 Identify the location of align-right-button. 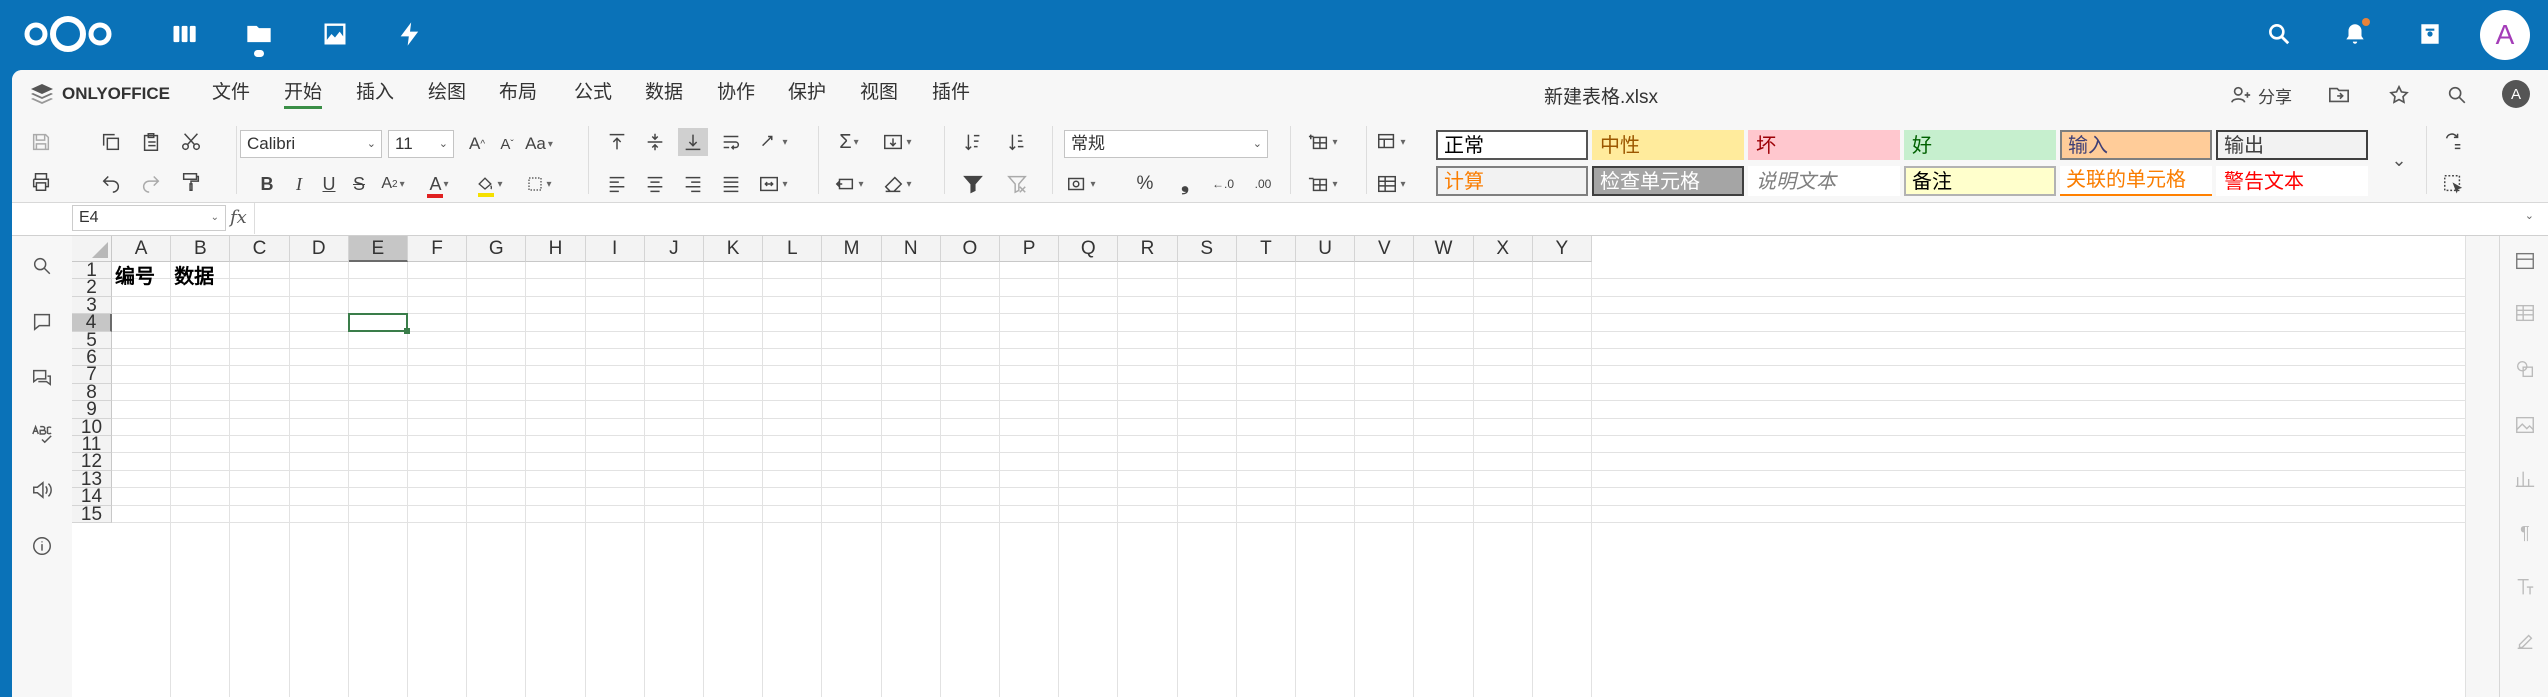
(693, 184).